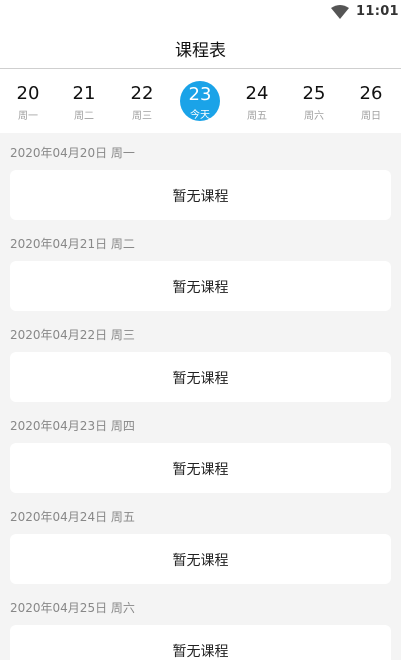 The width and height of the screenshot is (401, 660). I want to click on day-number: 25, so click(314, 93).